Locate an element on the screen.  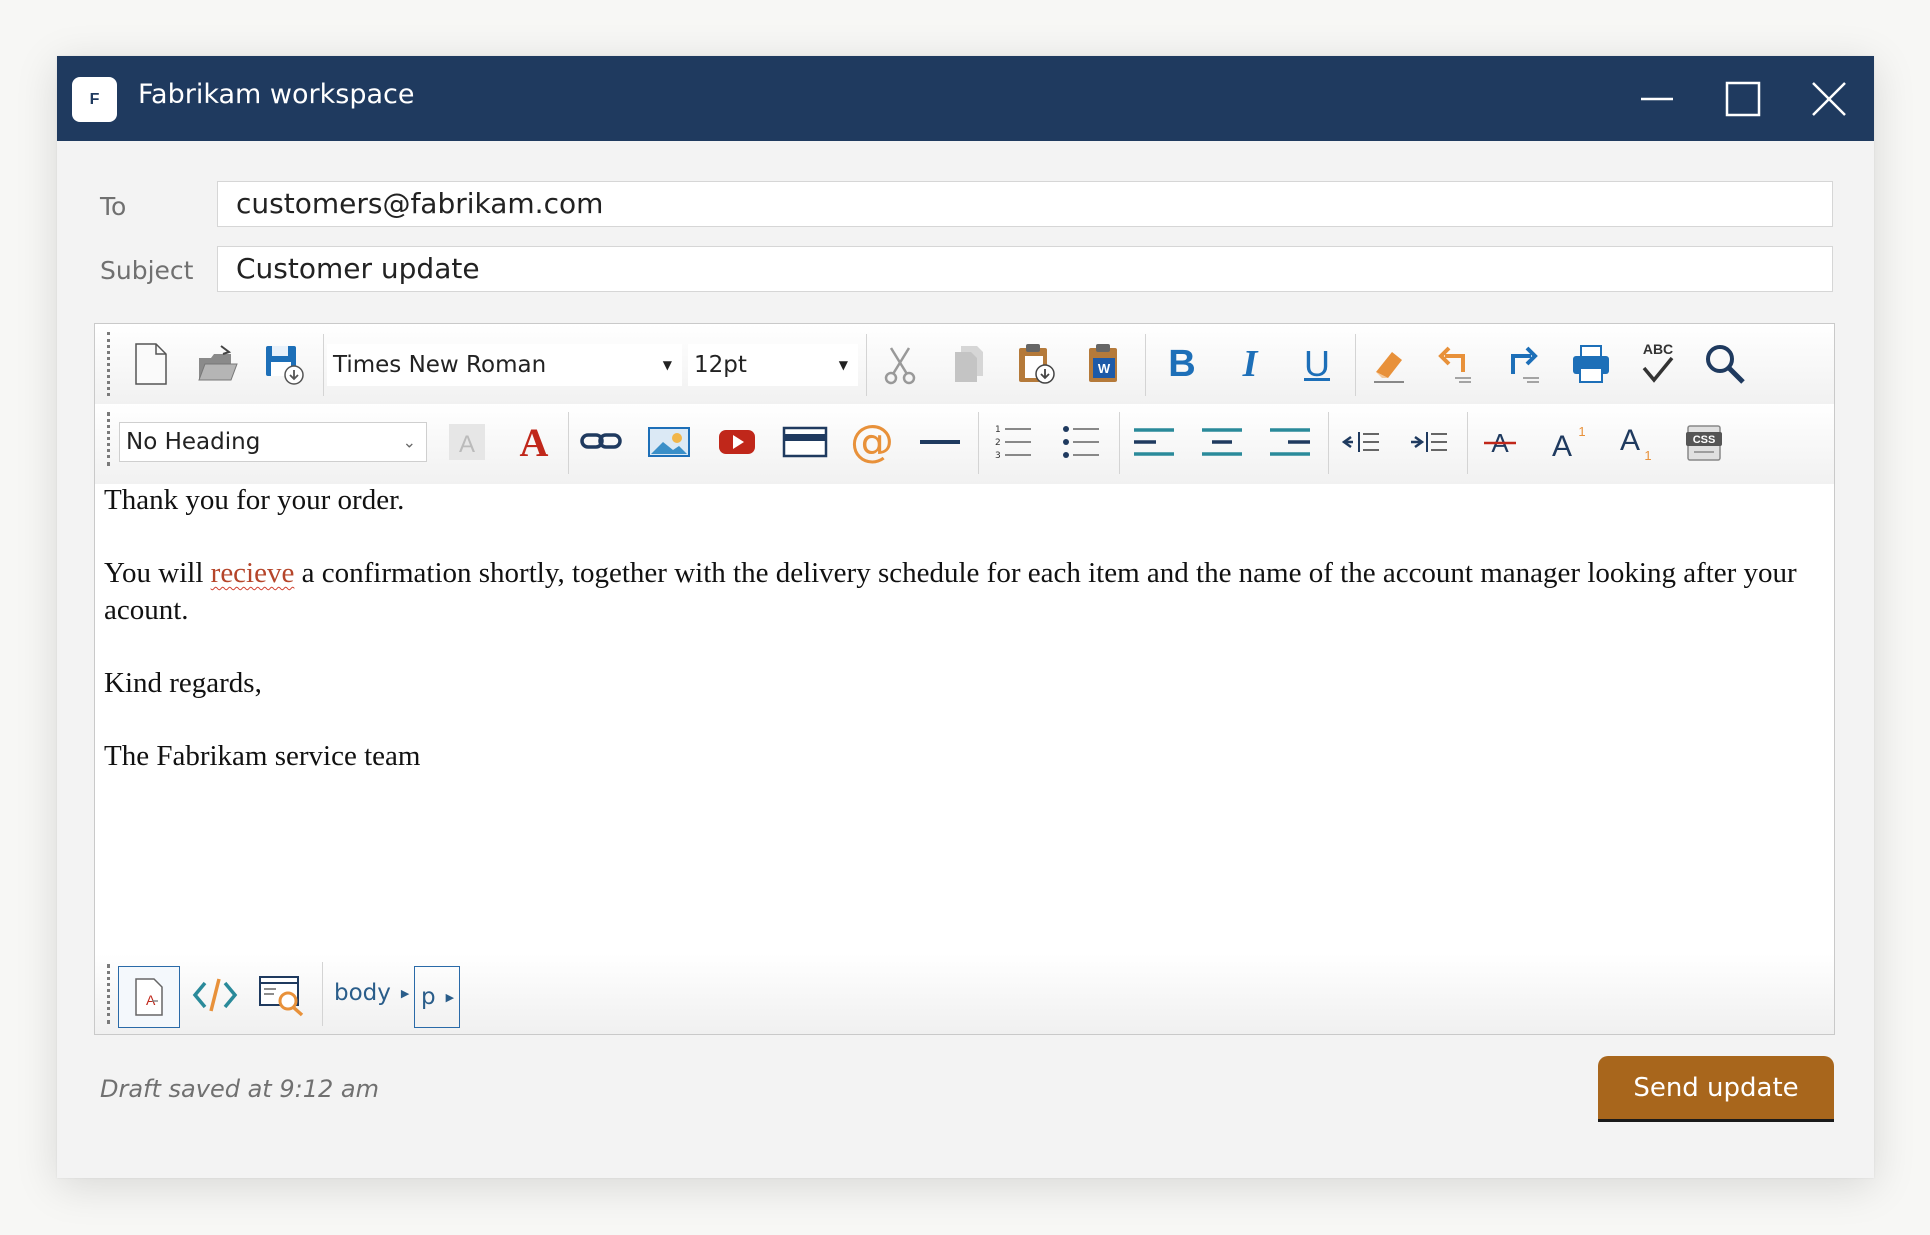
underline-button: U is located at coordinates (1317, 364).